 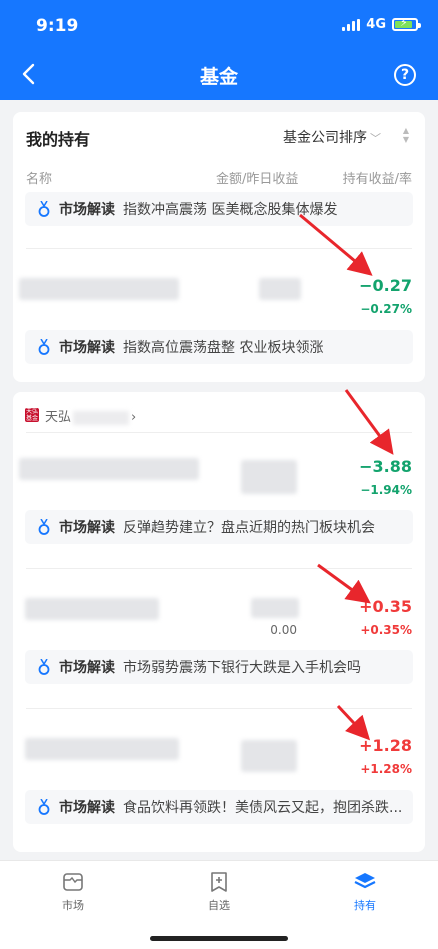 What do you see at coordinates (406, 24) in the screenshot?
I see `battery-icon: ⚡` at bounding box center [406, 24].